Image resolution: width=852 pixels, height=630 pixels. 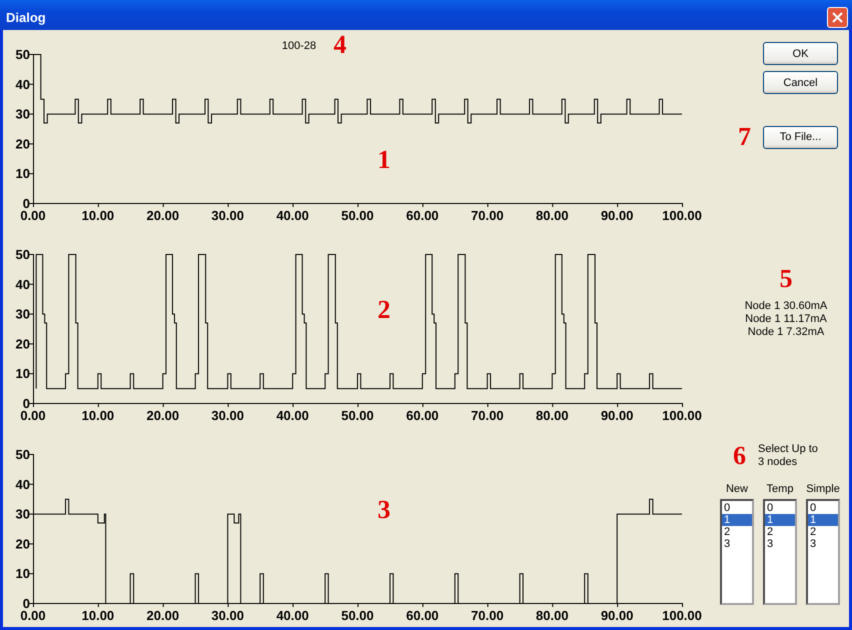 What do you see at coordinates (788, 456) in the screenshot?
I see `instruction-text: Select Up to 3 nodes` at bounding box center [788, 456].